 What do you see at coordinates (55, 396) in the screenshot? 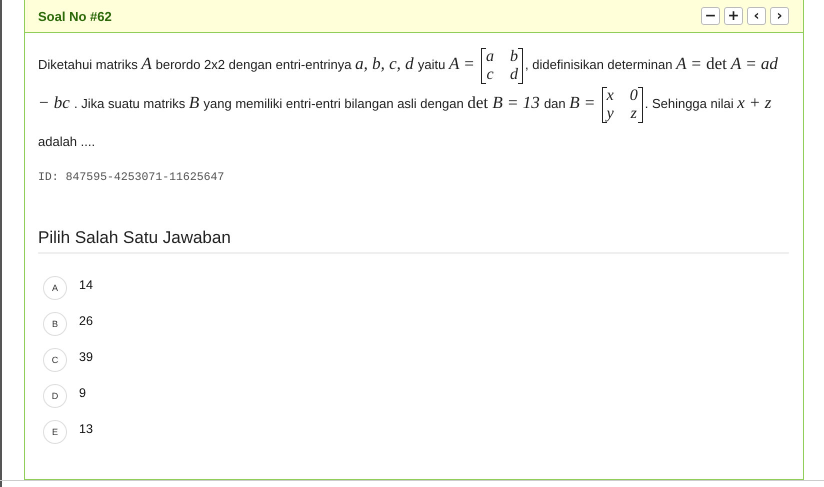
I see `option-letter-button: D` at bounding box center [55, 396].